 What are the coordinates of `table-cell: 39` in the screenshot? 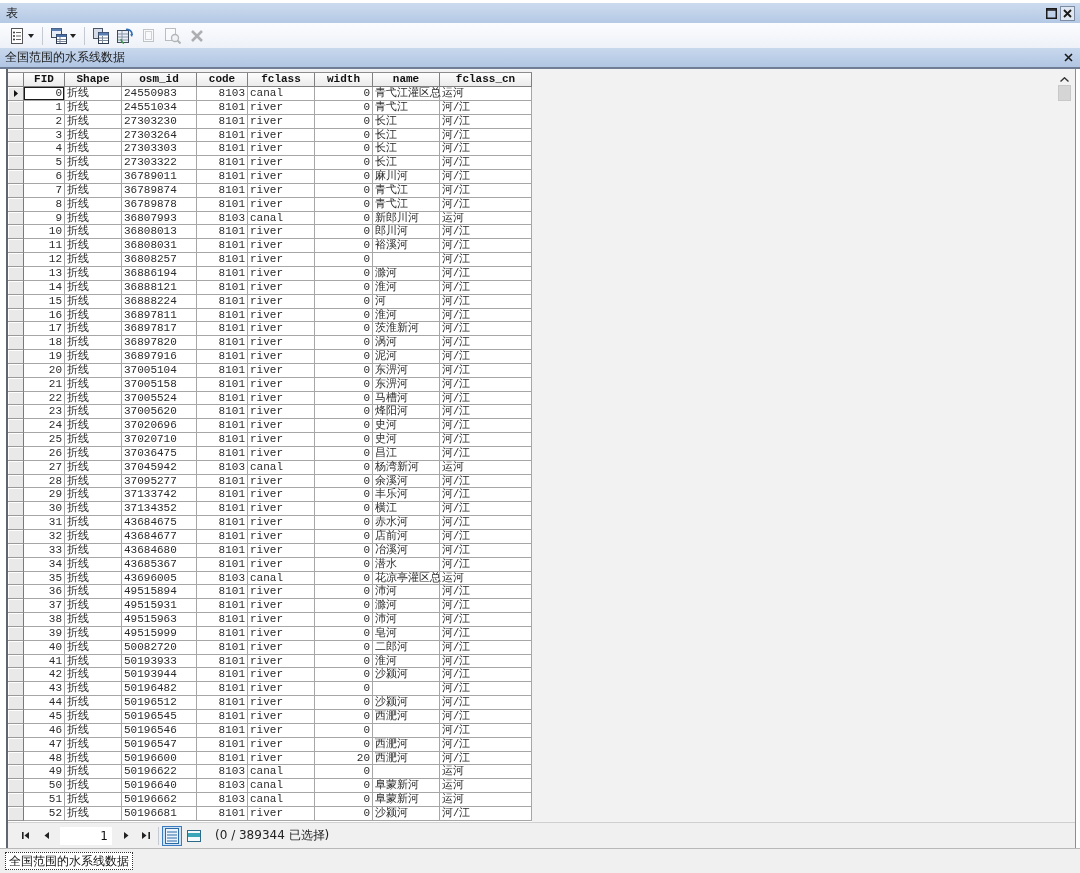 It's located at (44, 633).